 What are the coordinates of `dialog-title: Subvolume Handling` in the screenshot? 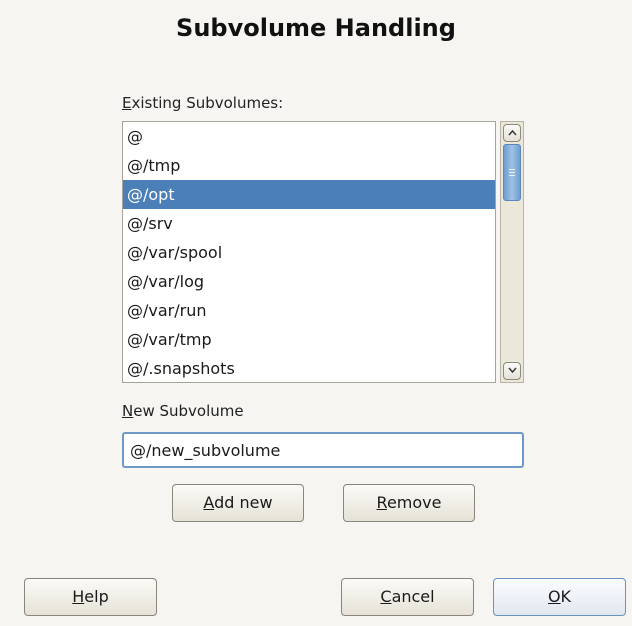 It's located at (316, 28).